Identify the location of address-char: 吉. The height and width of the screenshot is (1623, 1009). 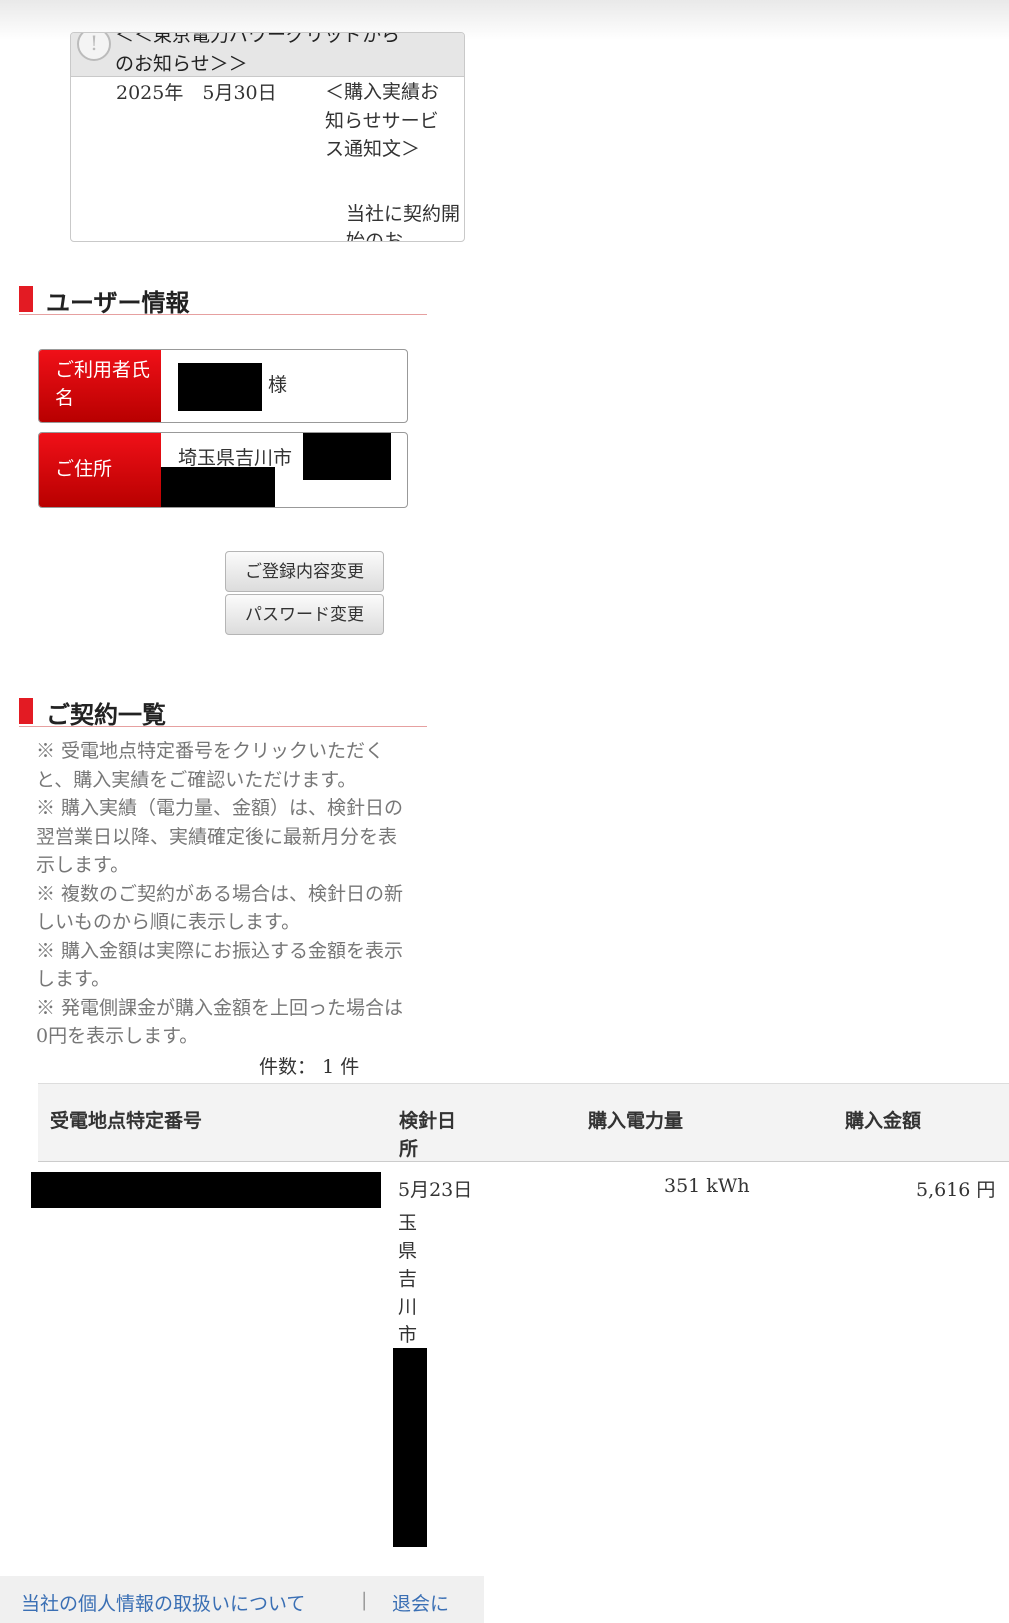
(408, 1279).